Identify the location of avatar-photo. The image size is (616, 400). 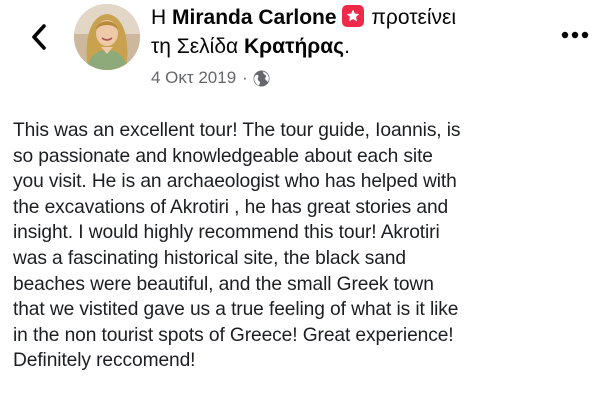
(107, 37).